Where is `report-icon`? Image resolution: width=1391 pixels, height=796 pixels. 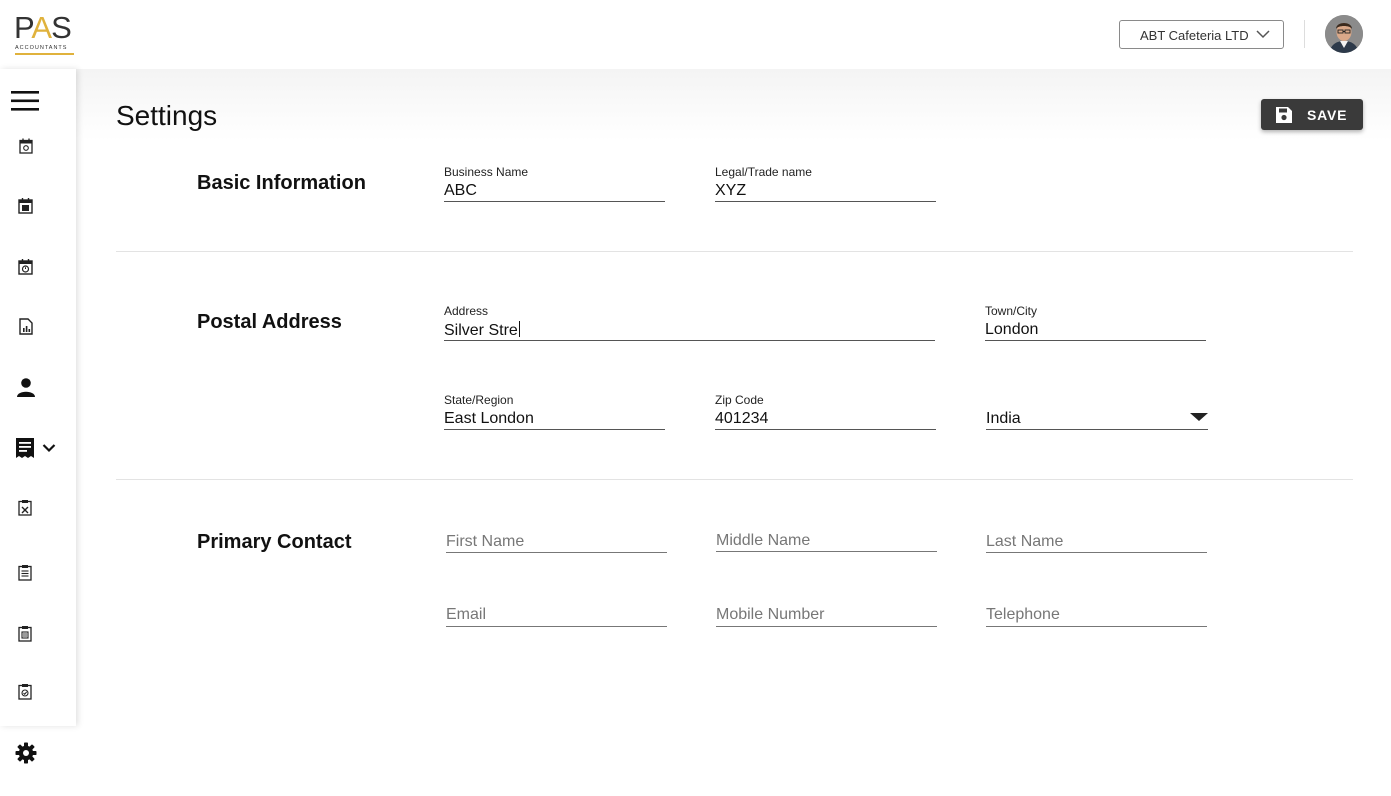 report-icon is located at coordinates (26, 329).